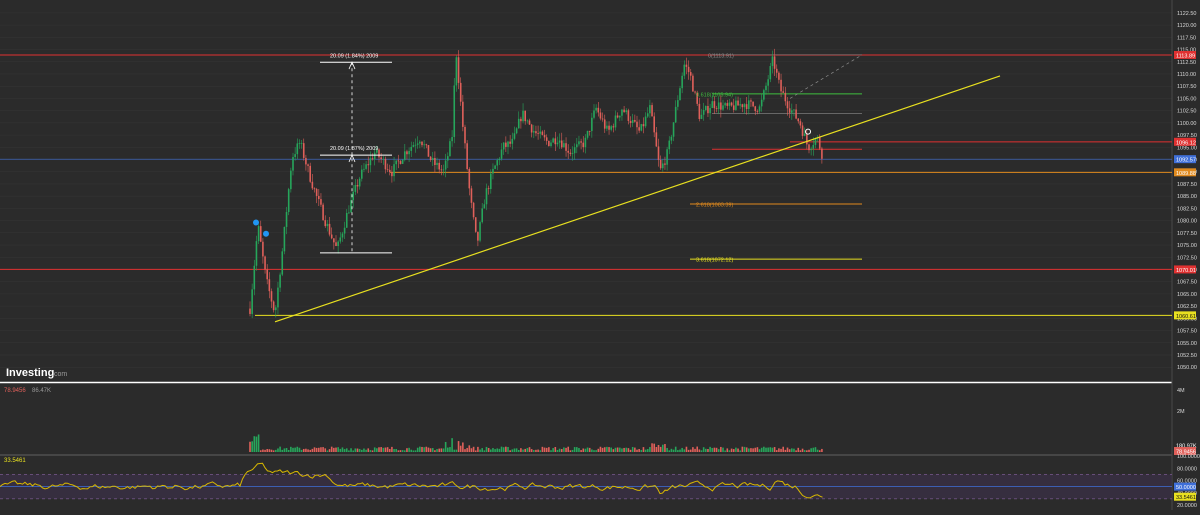 The width and height of the screenshot is (1200, 515). I want to click on price-tick-label: 1067.50, so click(1187, 283).